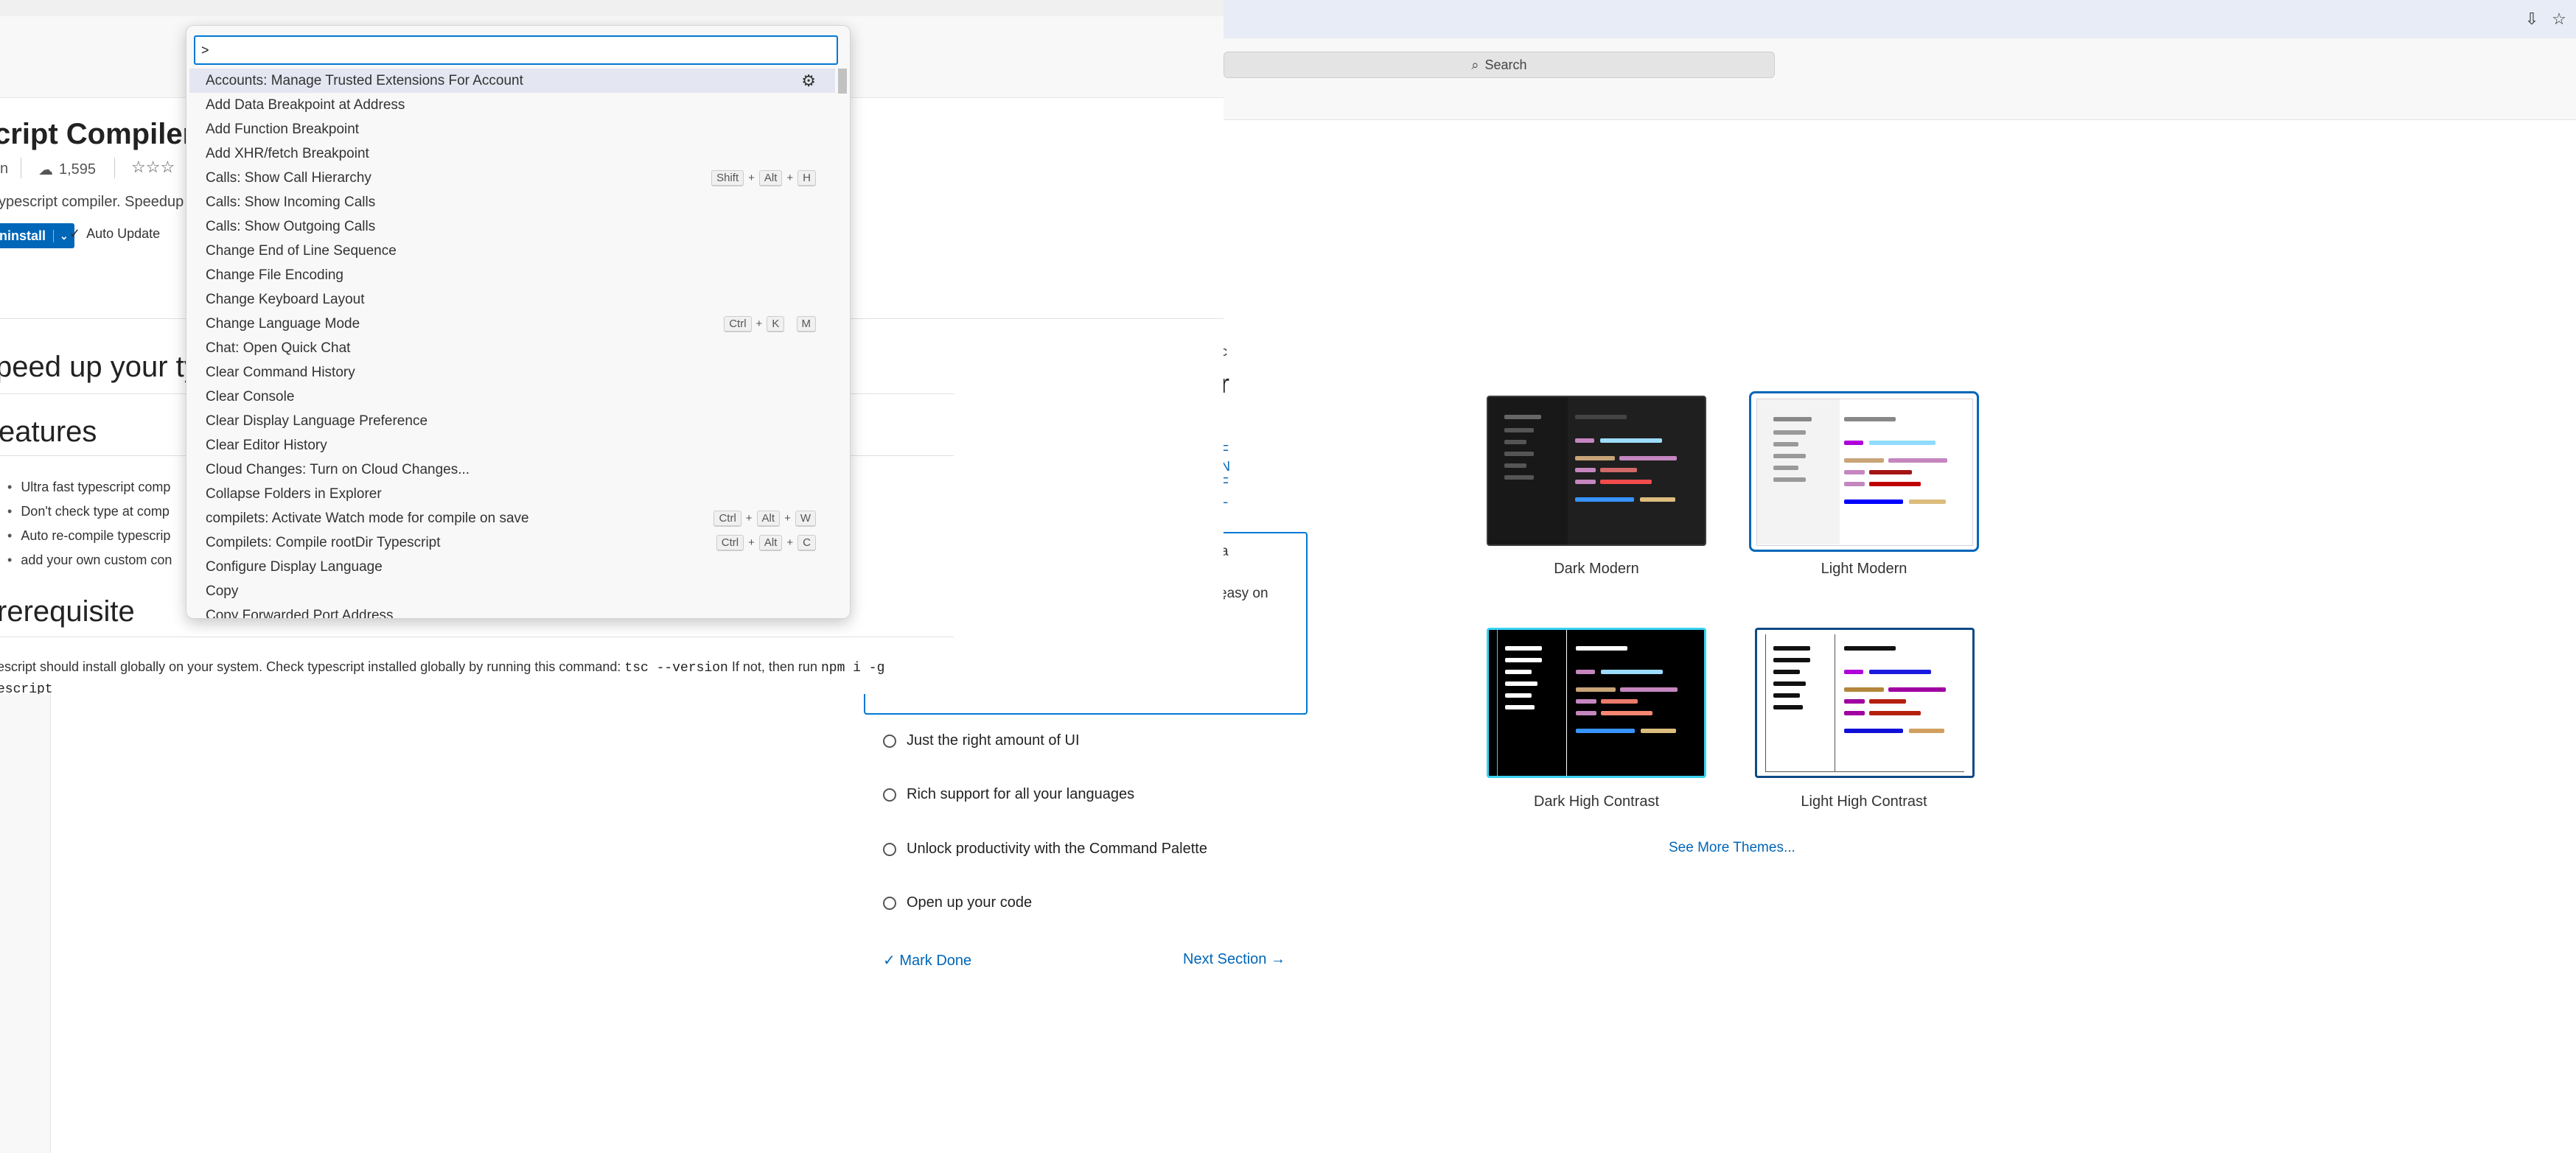 The image size is (2576, 1153). I want to click on key-separator, so click(790, 324).